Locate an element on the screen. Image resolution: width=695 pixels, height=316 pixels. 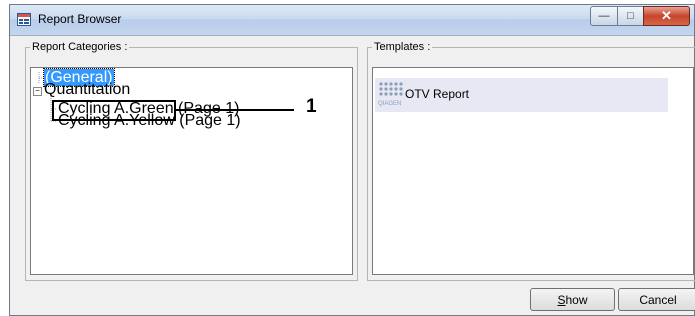
callout-leader-line is located at coordinates (235, 110).